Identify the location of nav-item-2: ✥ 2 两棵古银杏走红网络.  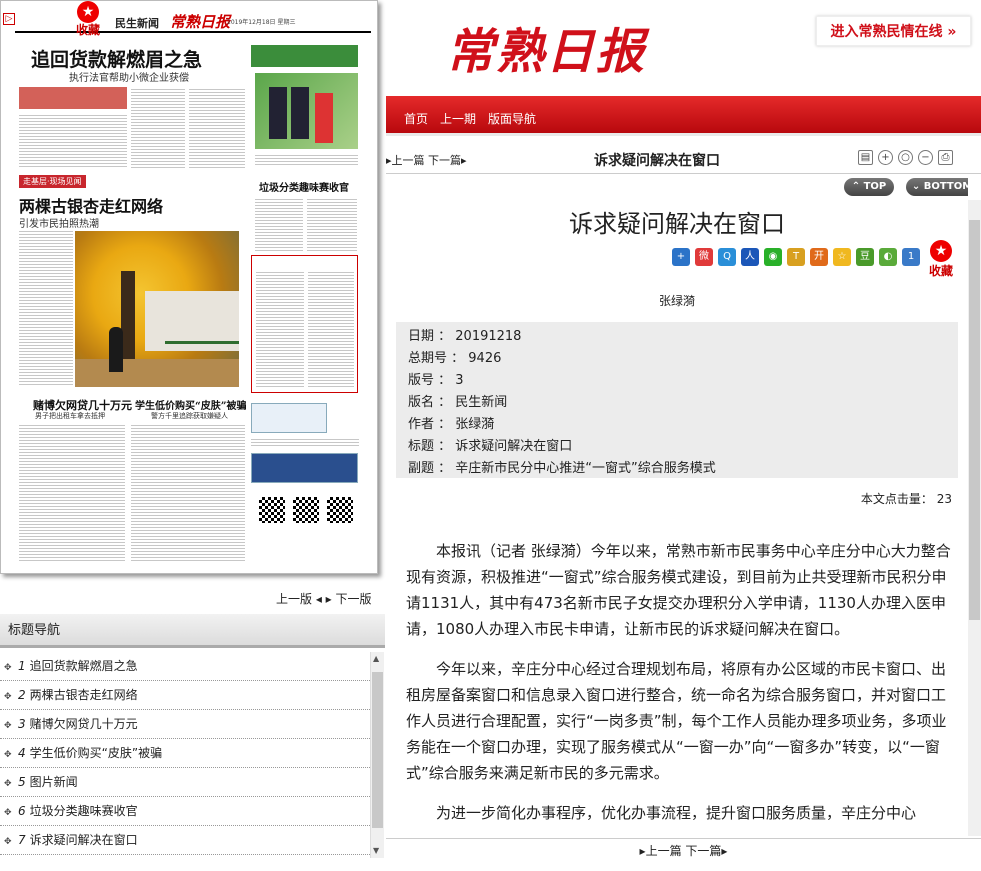
(185, 695).